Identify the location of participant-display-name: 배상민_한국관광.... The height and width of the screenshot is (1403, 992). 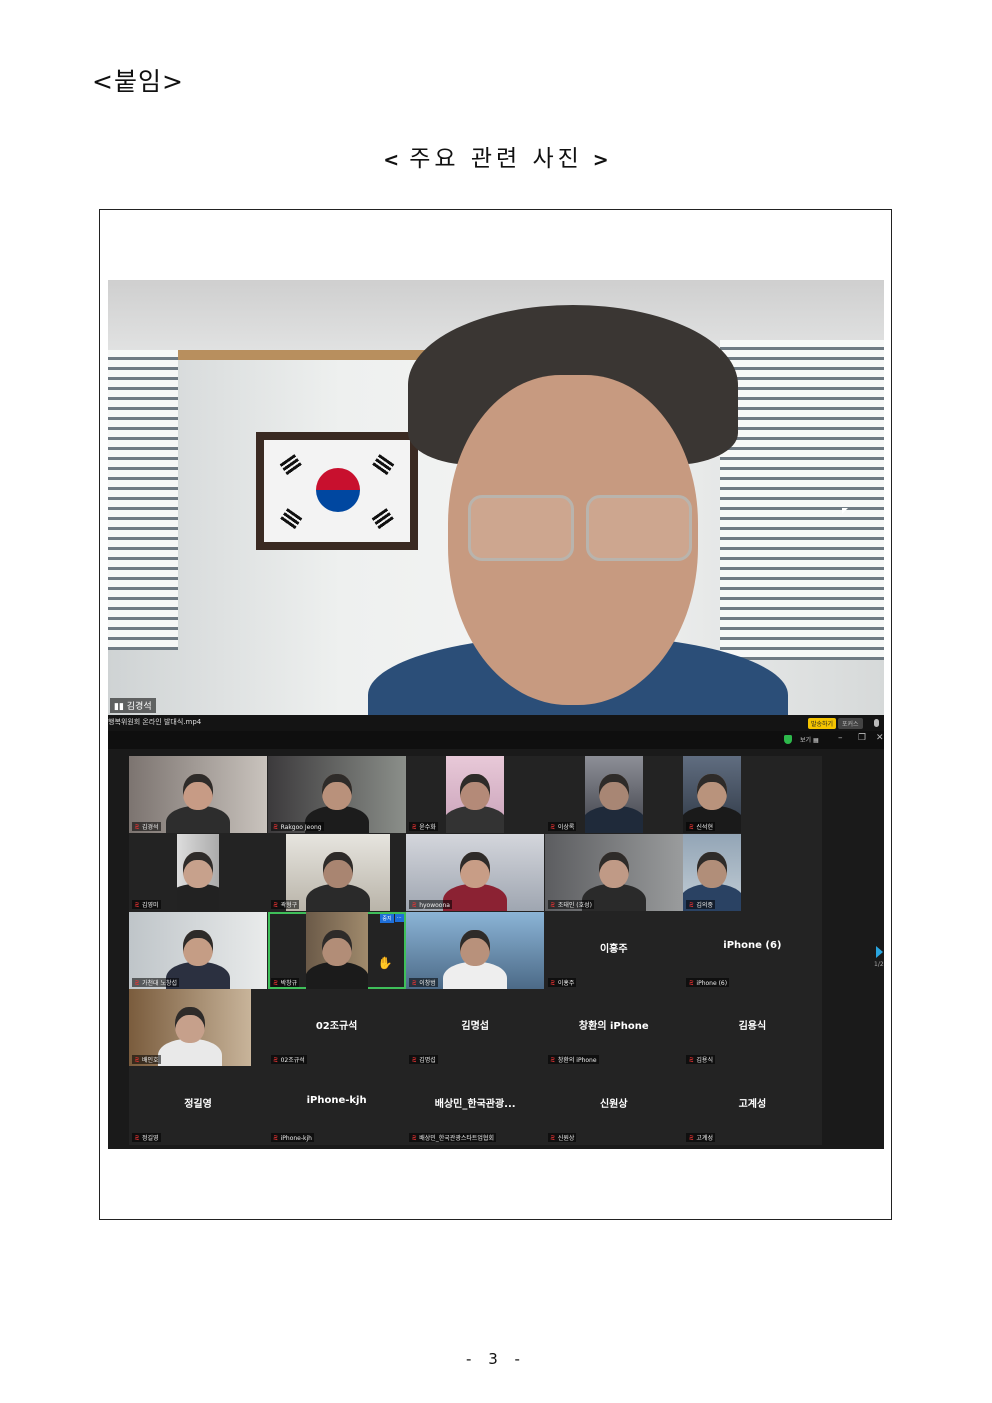
(475, 1105).